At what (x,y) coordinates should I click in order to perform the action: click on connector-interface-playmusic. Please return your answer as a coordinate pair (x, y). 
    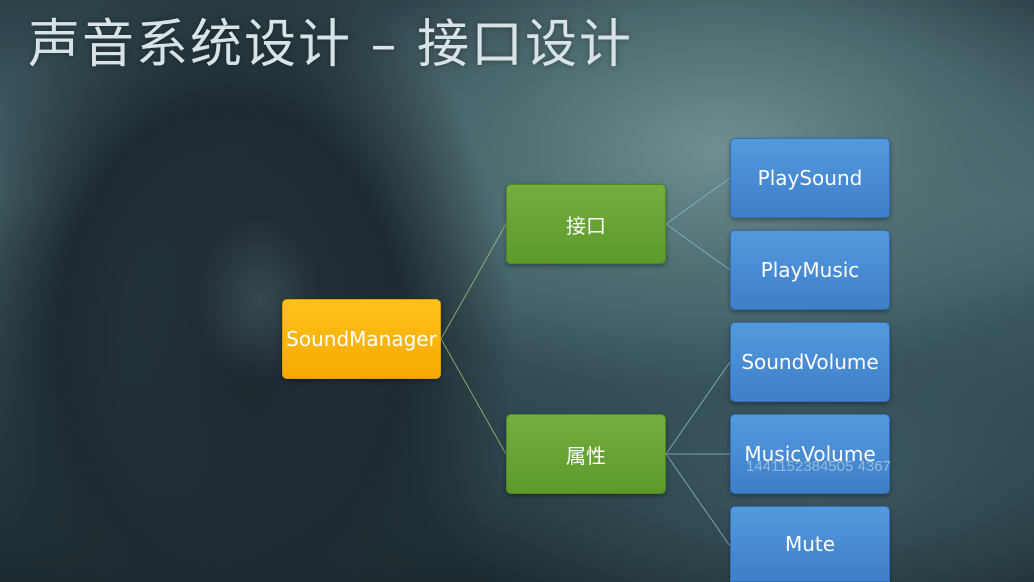
    Looking at the image, I should click on (698, 247).